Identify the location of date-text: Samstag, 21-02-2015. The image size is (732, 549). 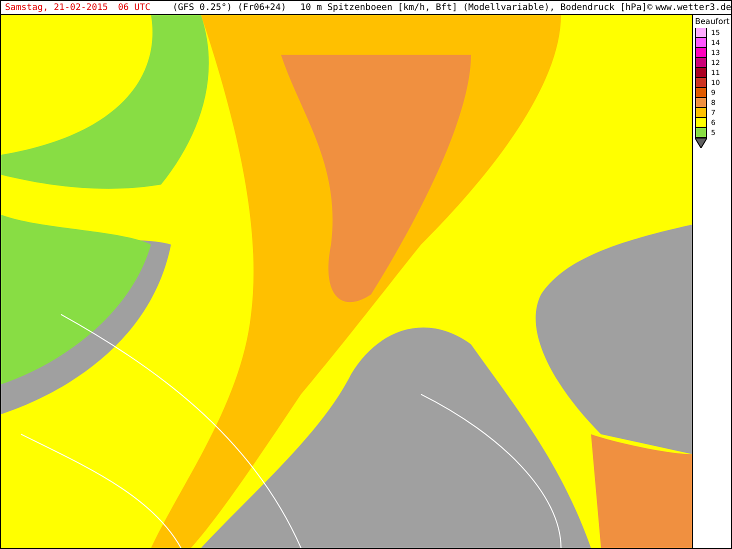
(56, 7).